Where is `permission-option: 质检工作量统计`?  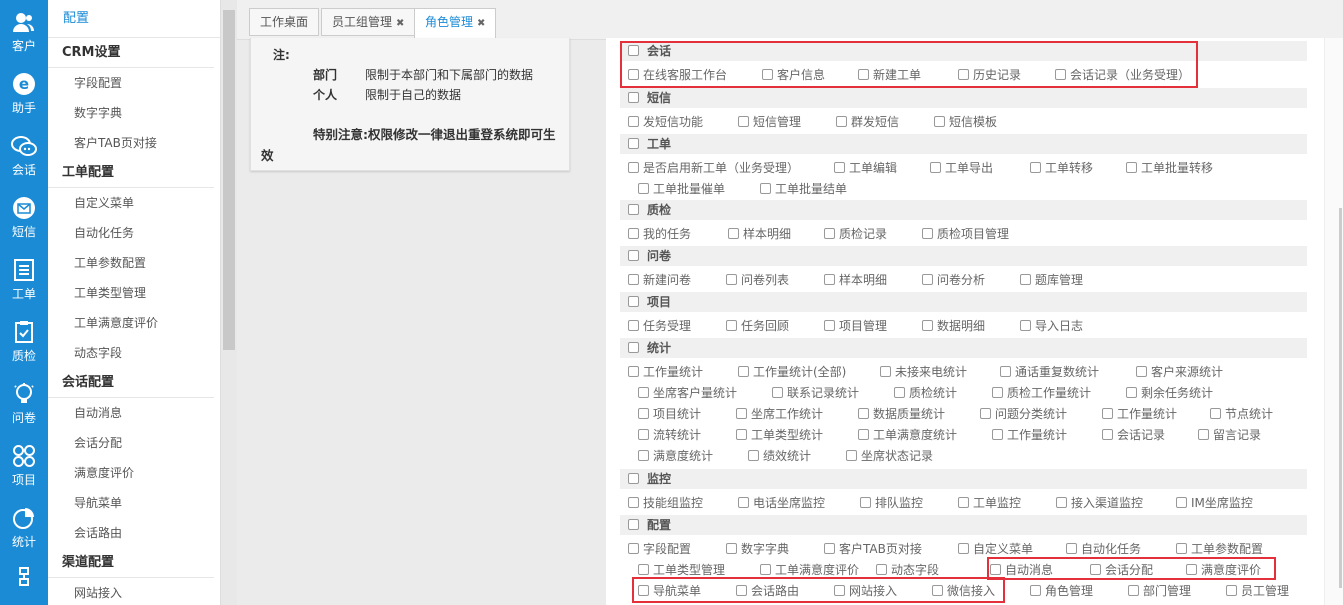
permission-option: 质检工作量统计 is located at coordinates (1041, 393).